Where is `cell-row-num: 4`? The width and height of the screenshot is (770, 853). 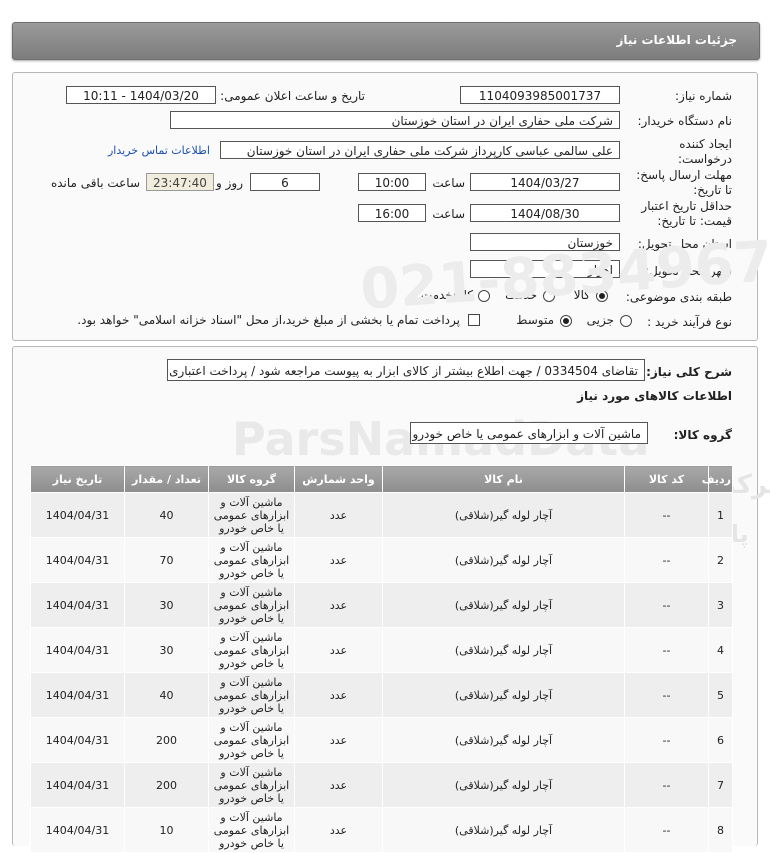
cell-row-num: 4 is located at coordinates (720, 650).